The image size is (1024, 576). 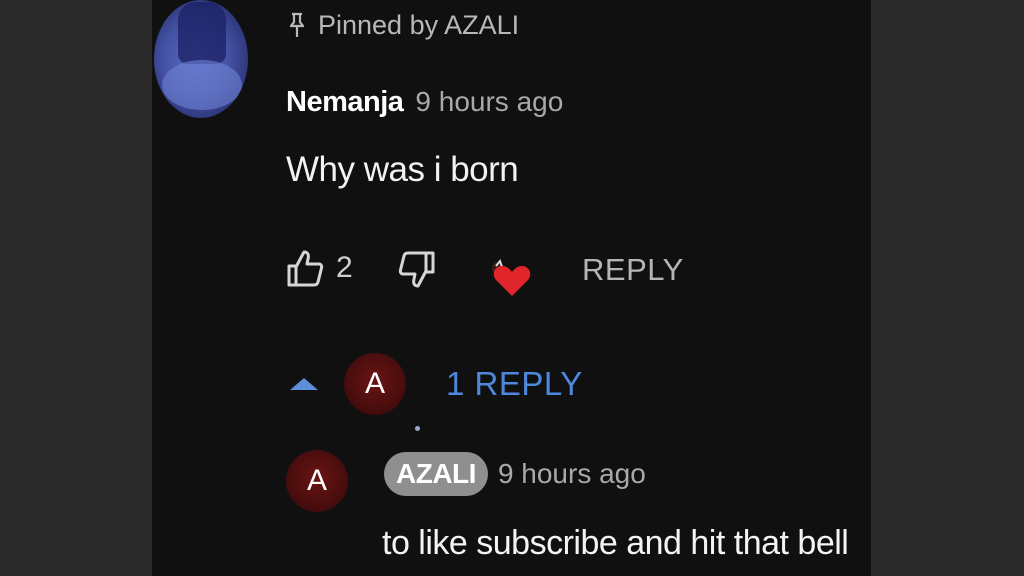 I want to click on dislike-button, so click(x=417, y=272).